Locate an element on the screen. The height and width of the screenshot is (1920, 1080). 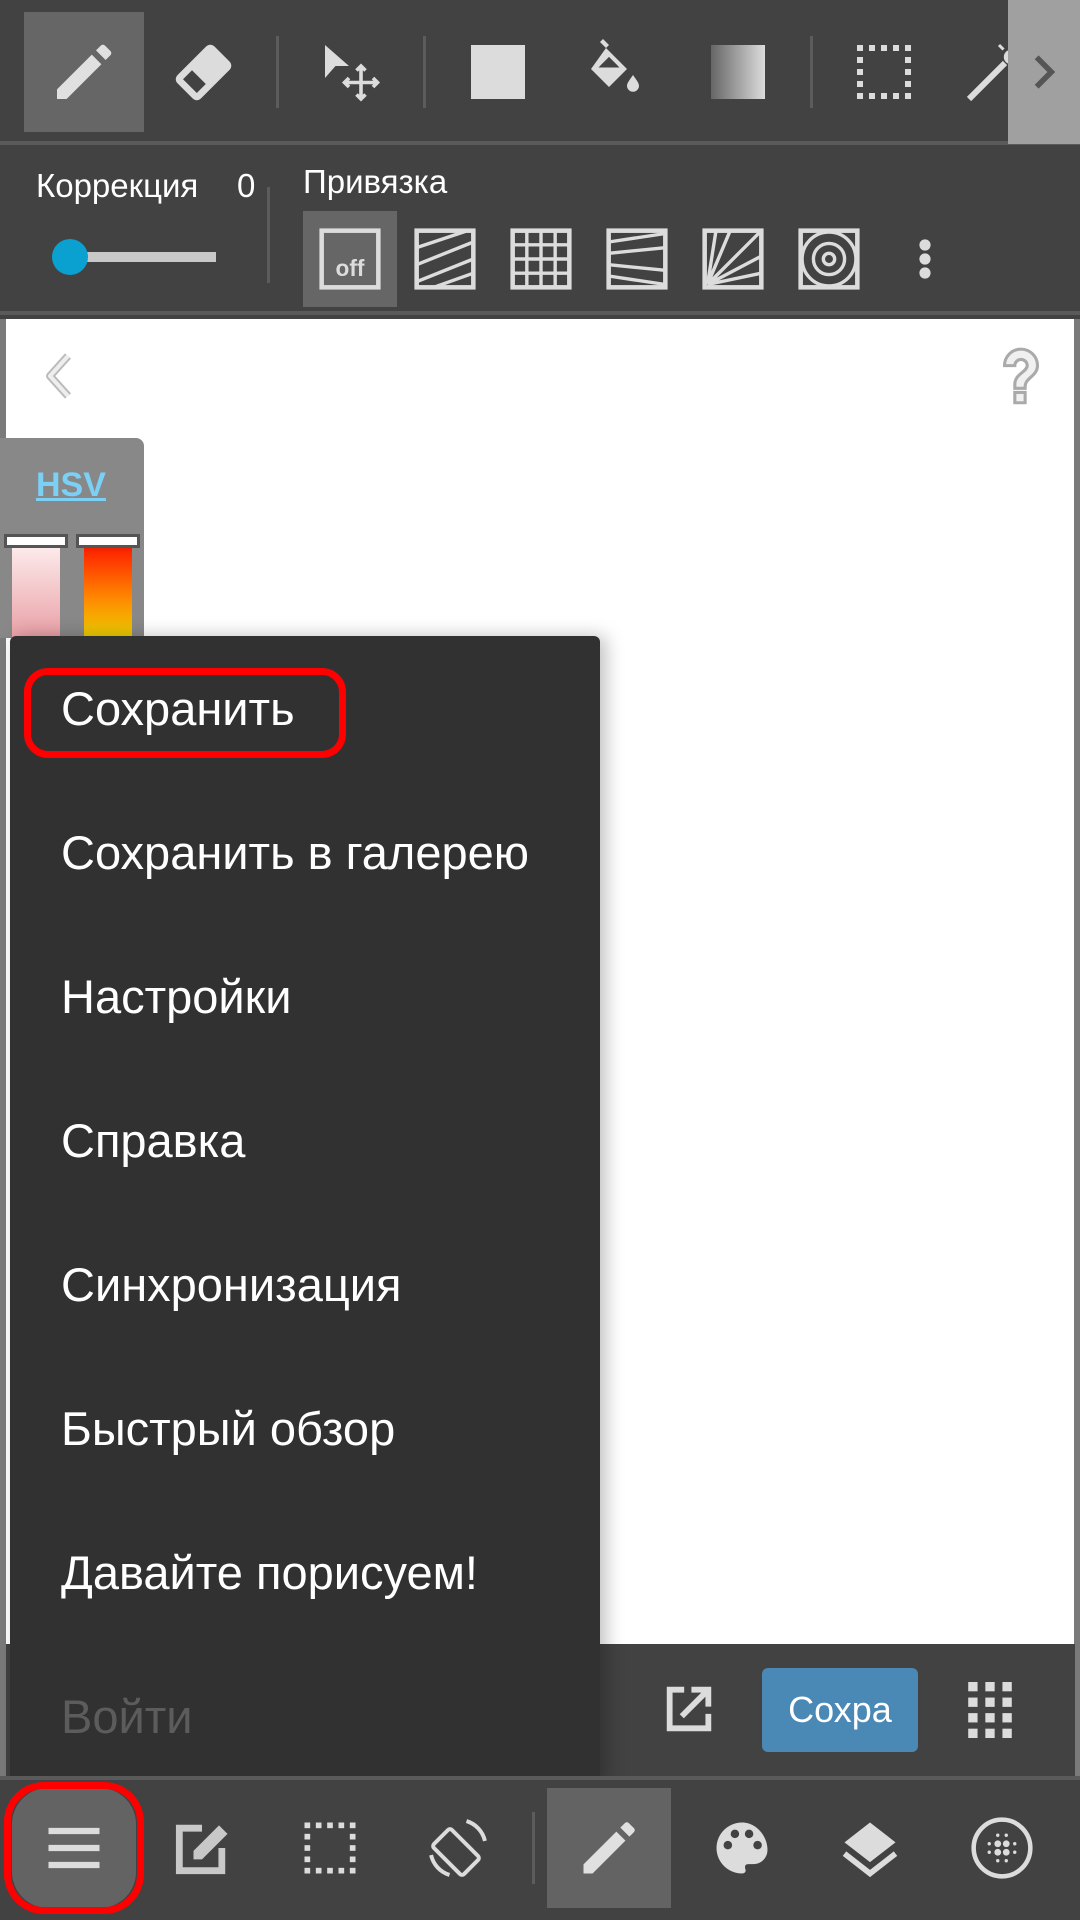
eraser-icon is located at coordinates (203, 72).